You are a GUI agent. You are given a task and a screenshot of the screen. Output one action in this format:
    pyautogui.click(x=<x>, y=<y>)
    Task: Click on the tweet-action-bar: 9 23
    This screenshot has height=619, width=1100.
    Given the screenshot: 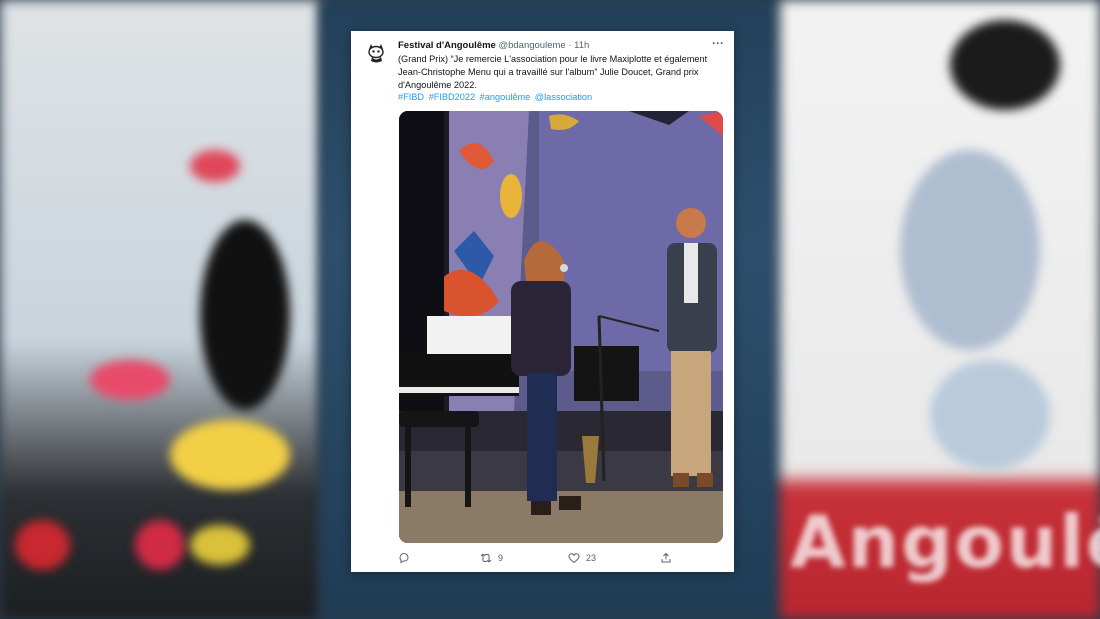 What is the action you would take?
    pyautogui.click(x=561, y=560)
    